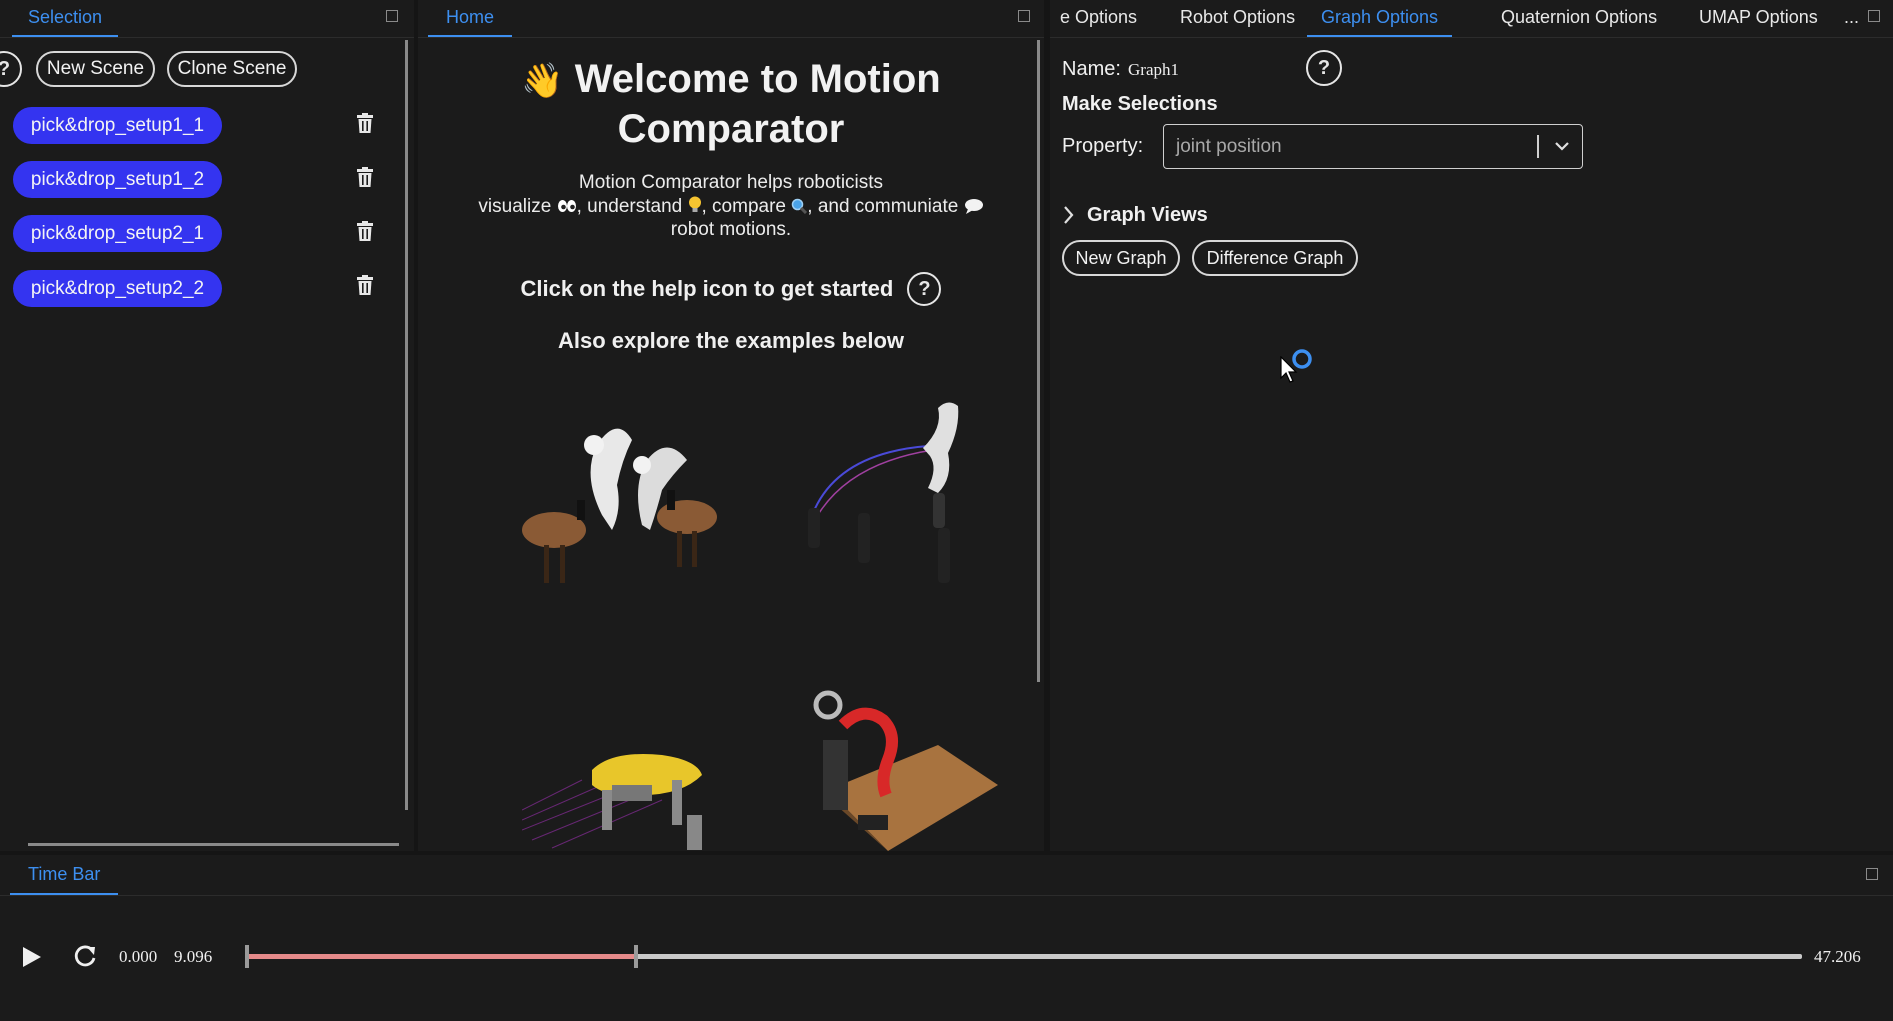 The width and height of the screenshot is (1893, 1021). What do you see at coordinates (622, 795) in the screenshot?
I see `example-thumbnail-quadruped` at bounding box center [622, 795].